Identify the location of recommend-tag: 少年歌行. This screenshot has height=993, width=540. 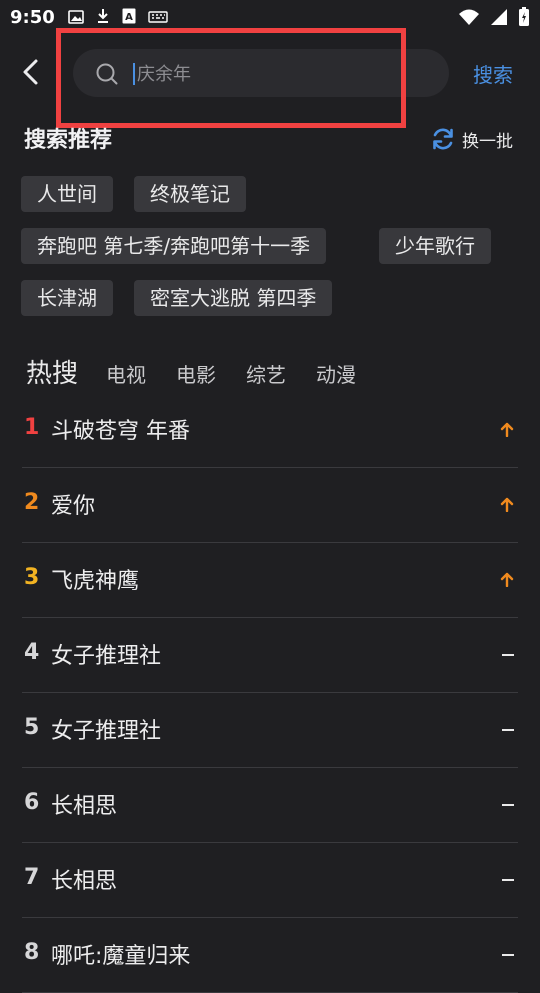
(435, 246).